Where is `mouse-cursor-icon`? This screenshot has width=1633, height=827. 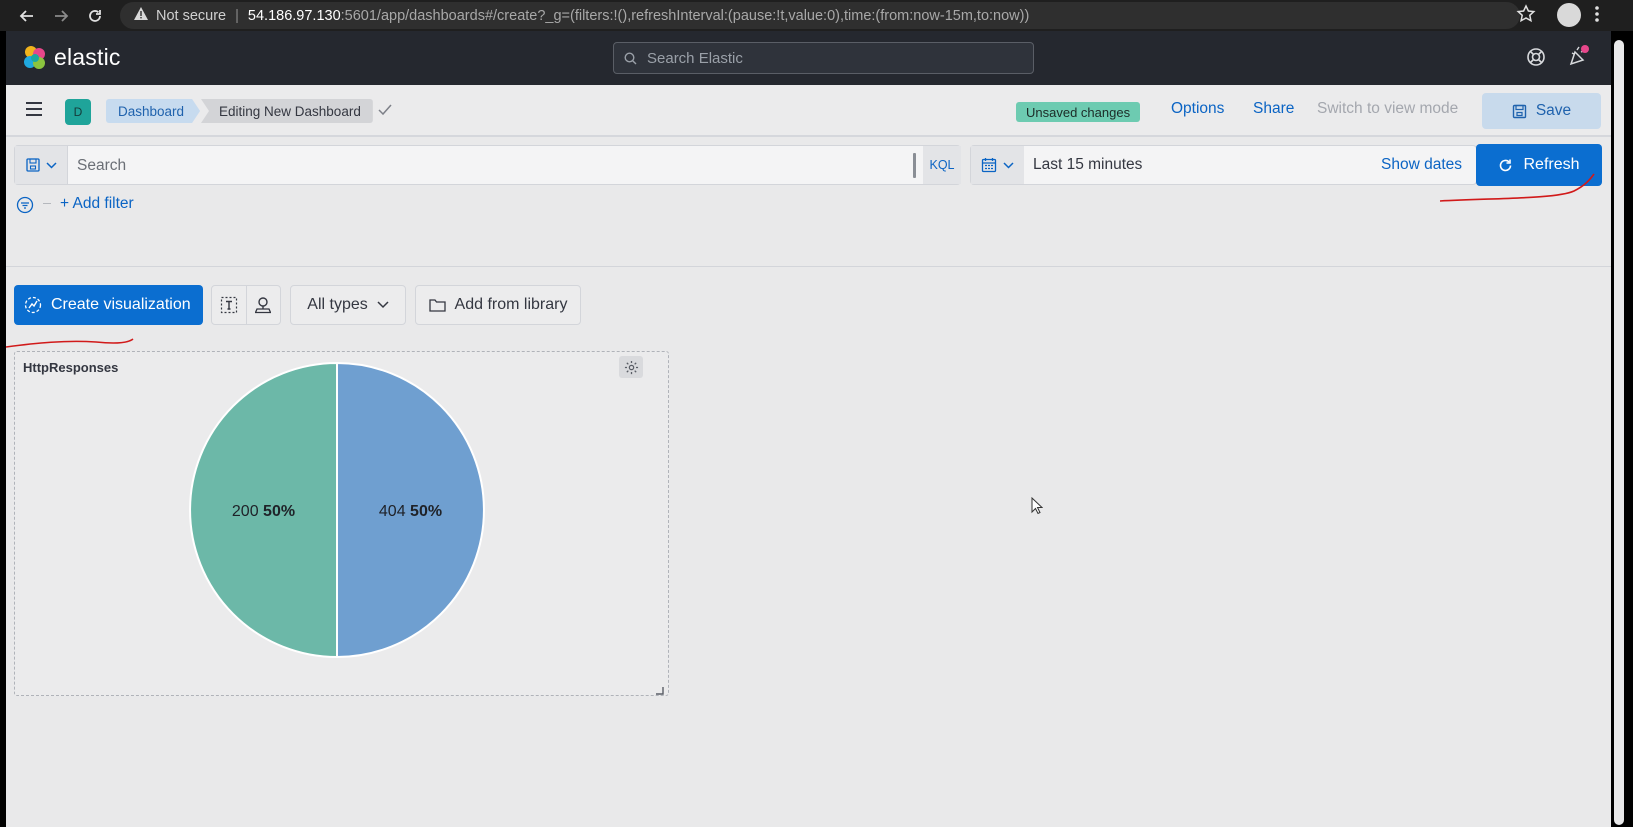
mouse-cursor-icon is located at coordinates (1037, 508).